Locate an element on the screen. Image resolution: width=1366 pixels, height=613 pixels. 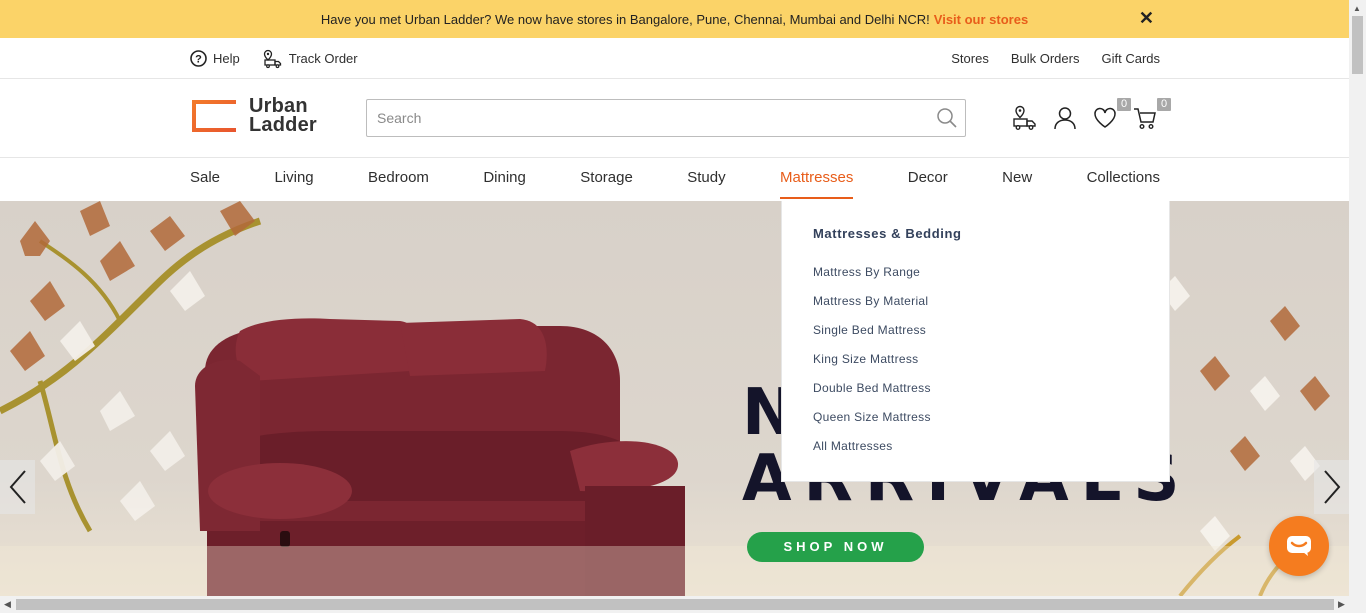
carousel-next-button is located at coordinates (1331, 487).